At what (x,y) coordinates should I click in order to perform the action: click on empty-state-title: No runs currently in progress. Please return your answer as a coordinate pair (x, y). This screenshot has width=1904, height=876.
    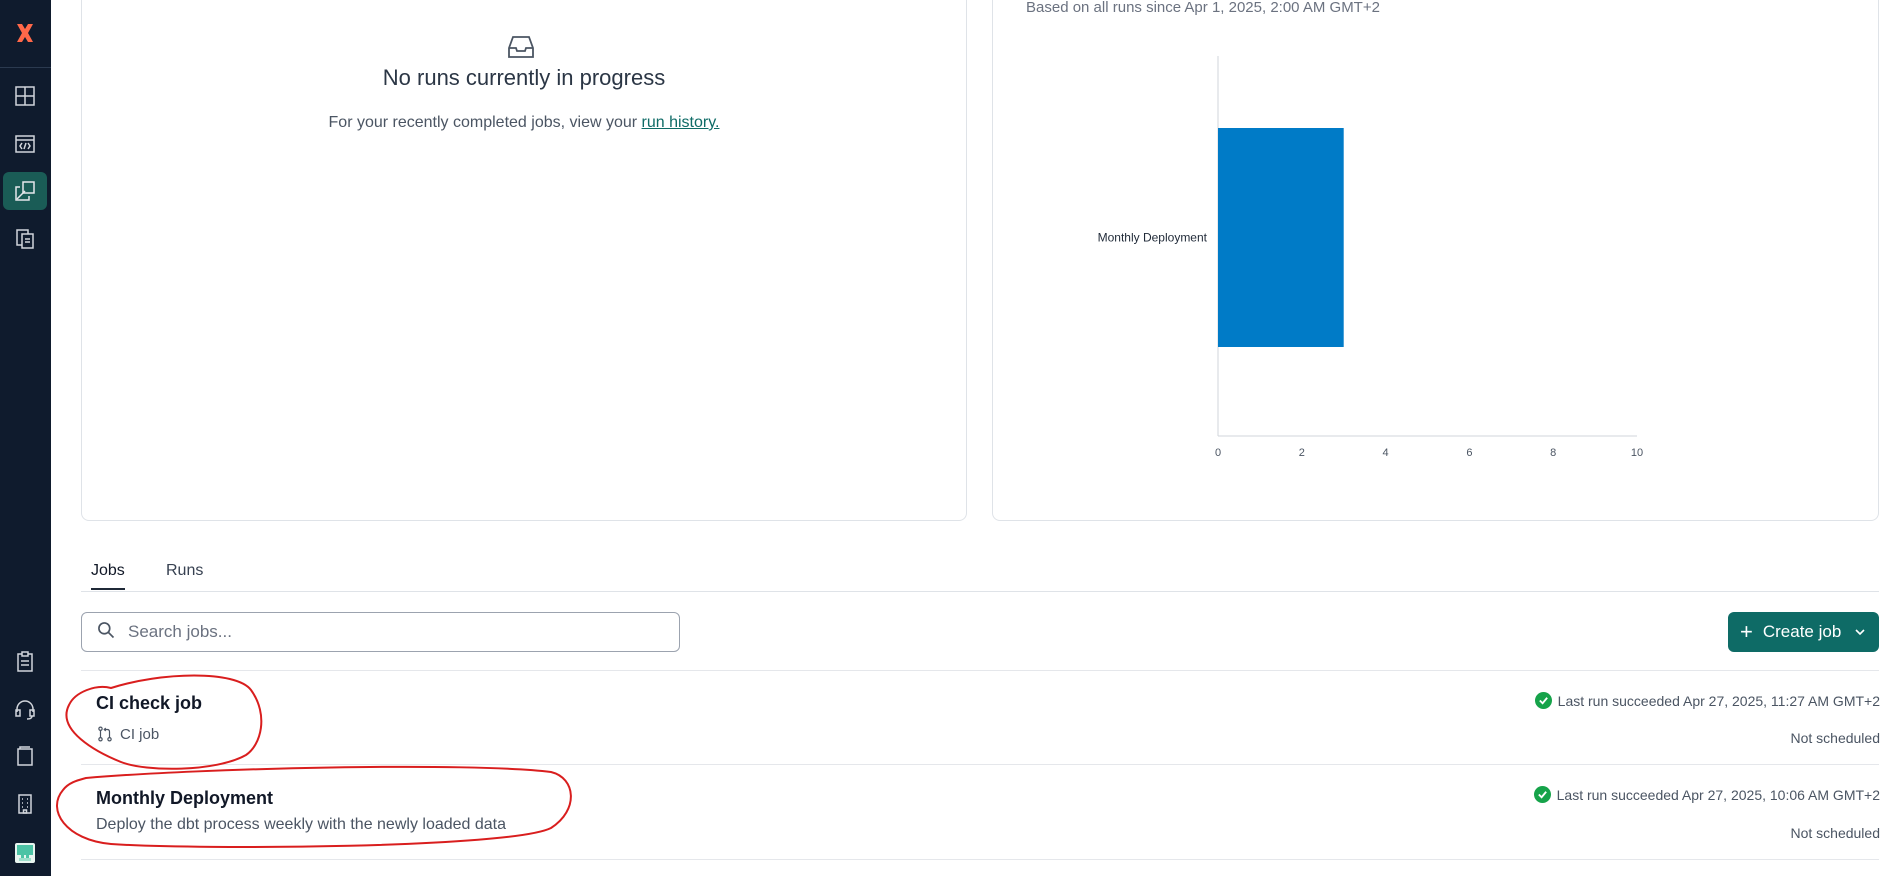
    Looking at the image, I should click on (524, 77).